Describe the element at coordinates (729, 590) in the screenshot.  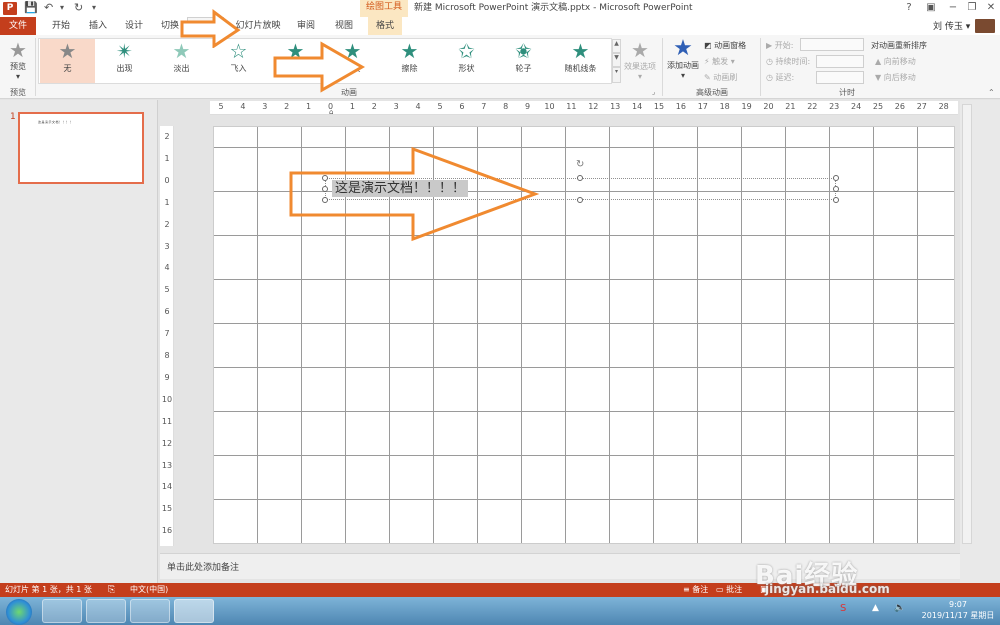
I see `comments-toggle-button: ▭ 批注` at that location.